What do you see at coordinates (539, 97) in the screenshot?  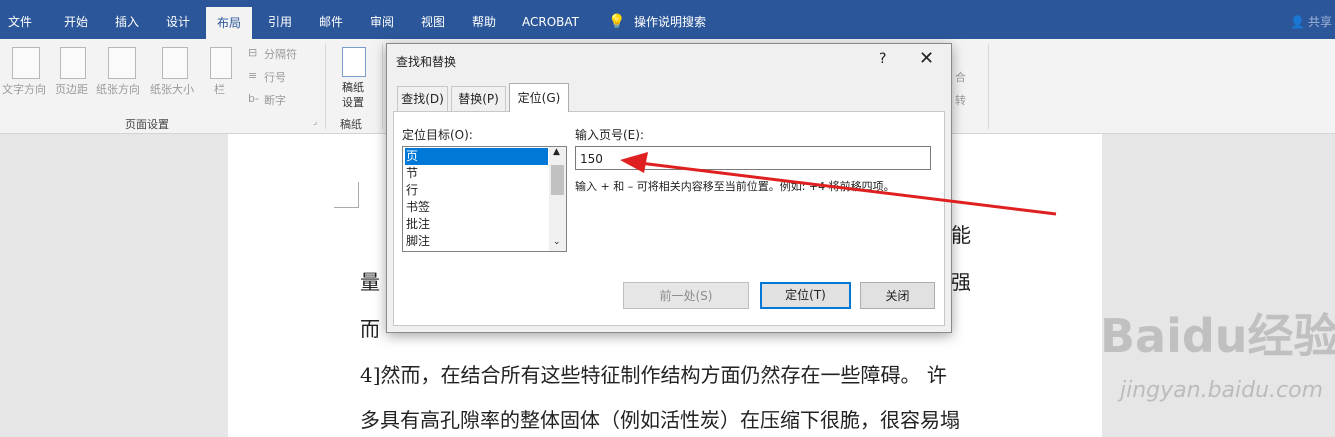 I see `tab-goto: 定位(G)` at bounding box center [539, 97].